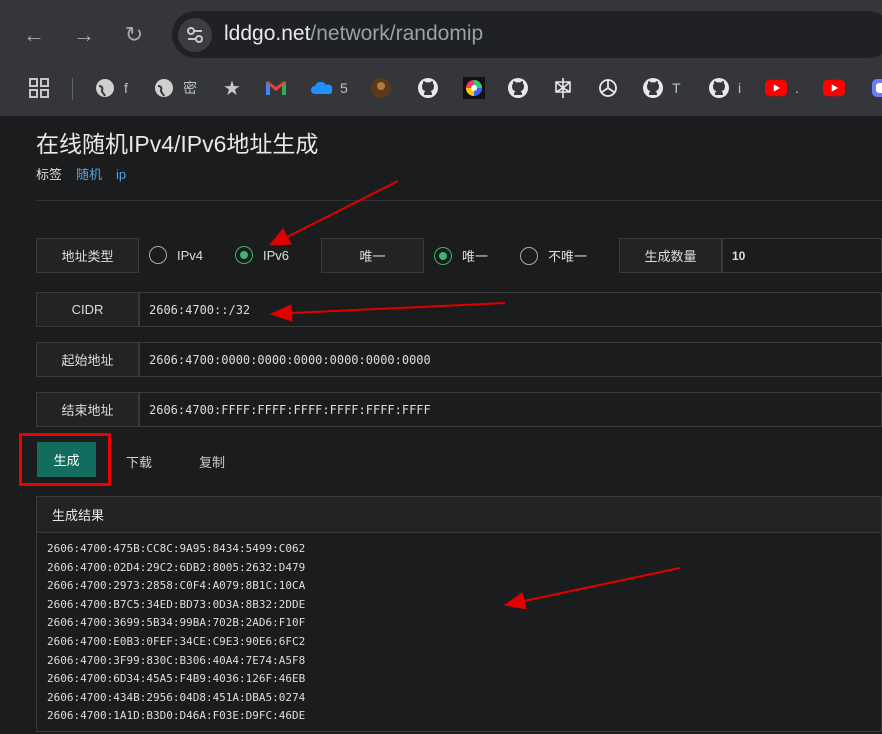  What do you see at coordinates (87, 309) in the screenshot?
I see `cidr-label: CIDR` at bounding box center [87, 309].